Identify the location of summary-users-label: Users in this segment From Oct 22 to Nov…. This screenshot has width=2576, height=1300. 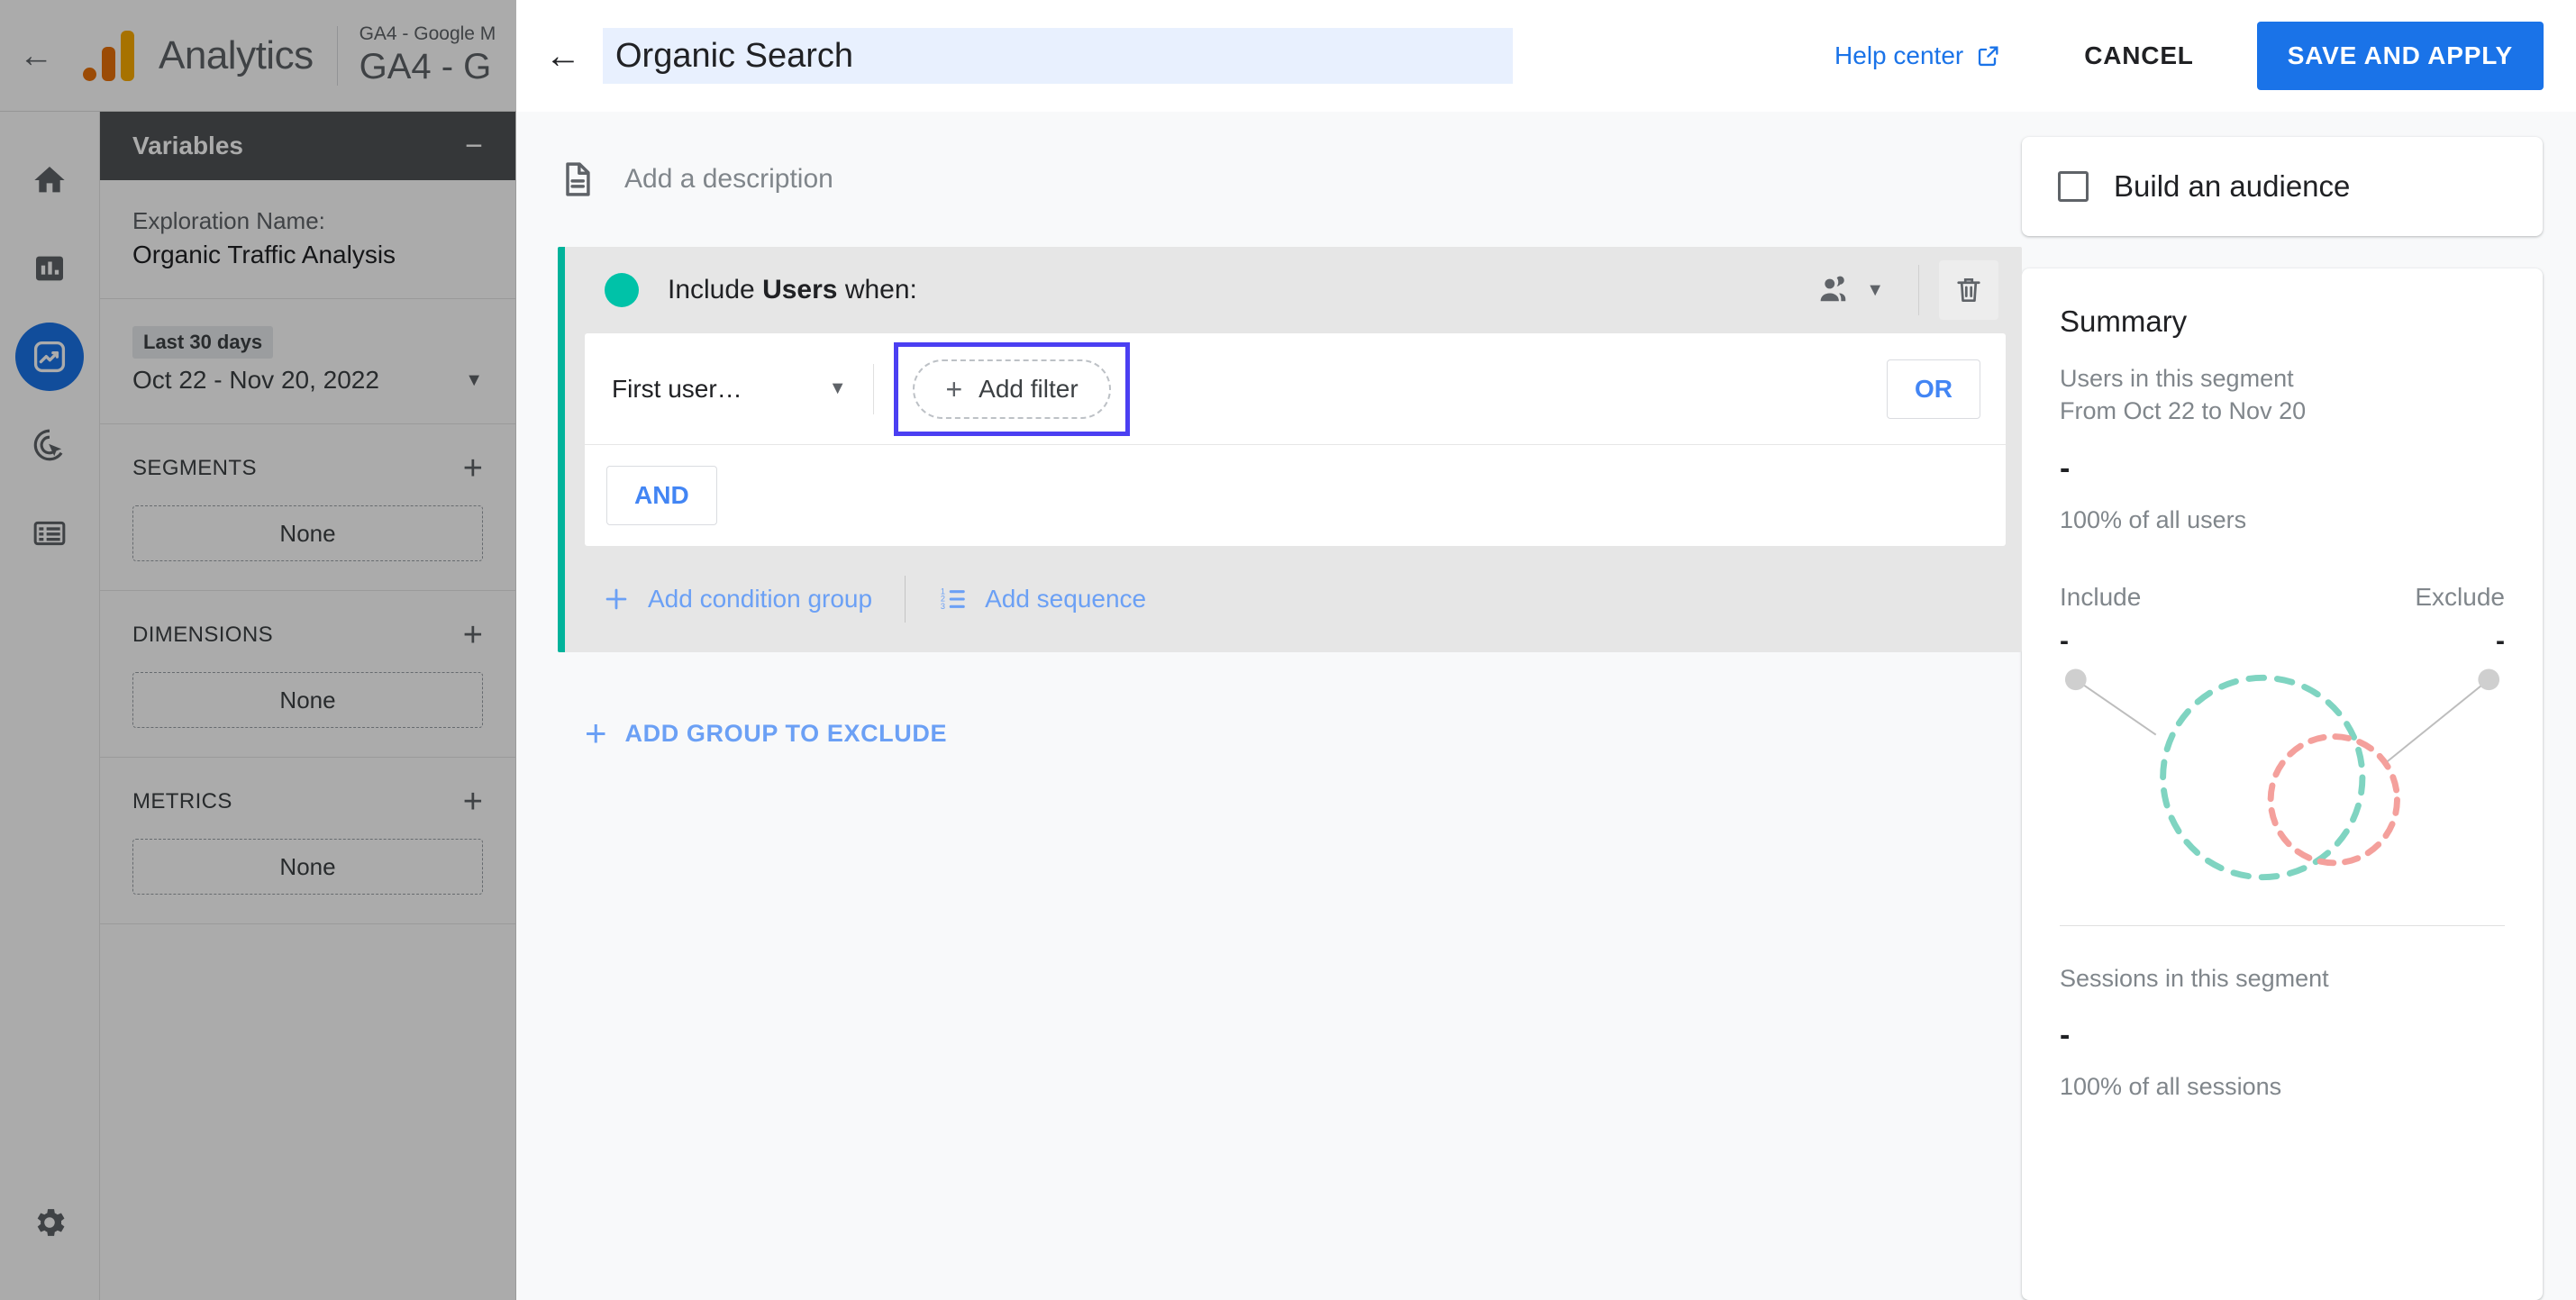
(2282, 395).